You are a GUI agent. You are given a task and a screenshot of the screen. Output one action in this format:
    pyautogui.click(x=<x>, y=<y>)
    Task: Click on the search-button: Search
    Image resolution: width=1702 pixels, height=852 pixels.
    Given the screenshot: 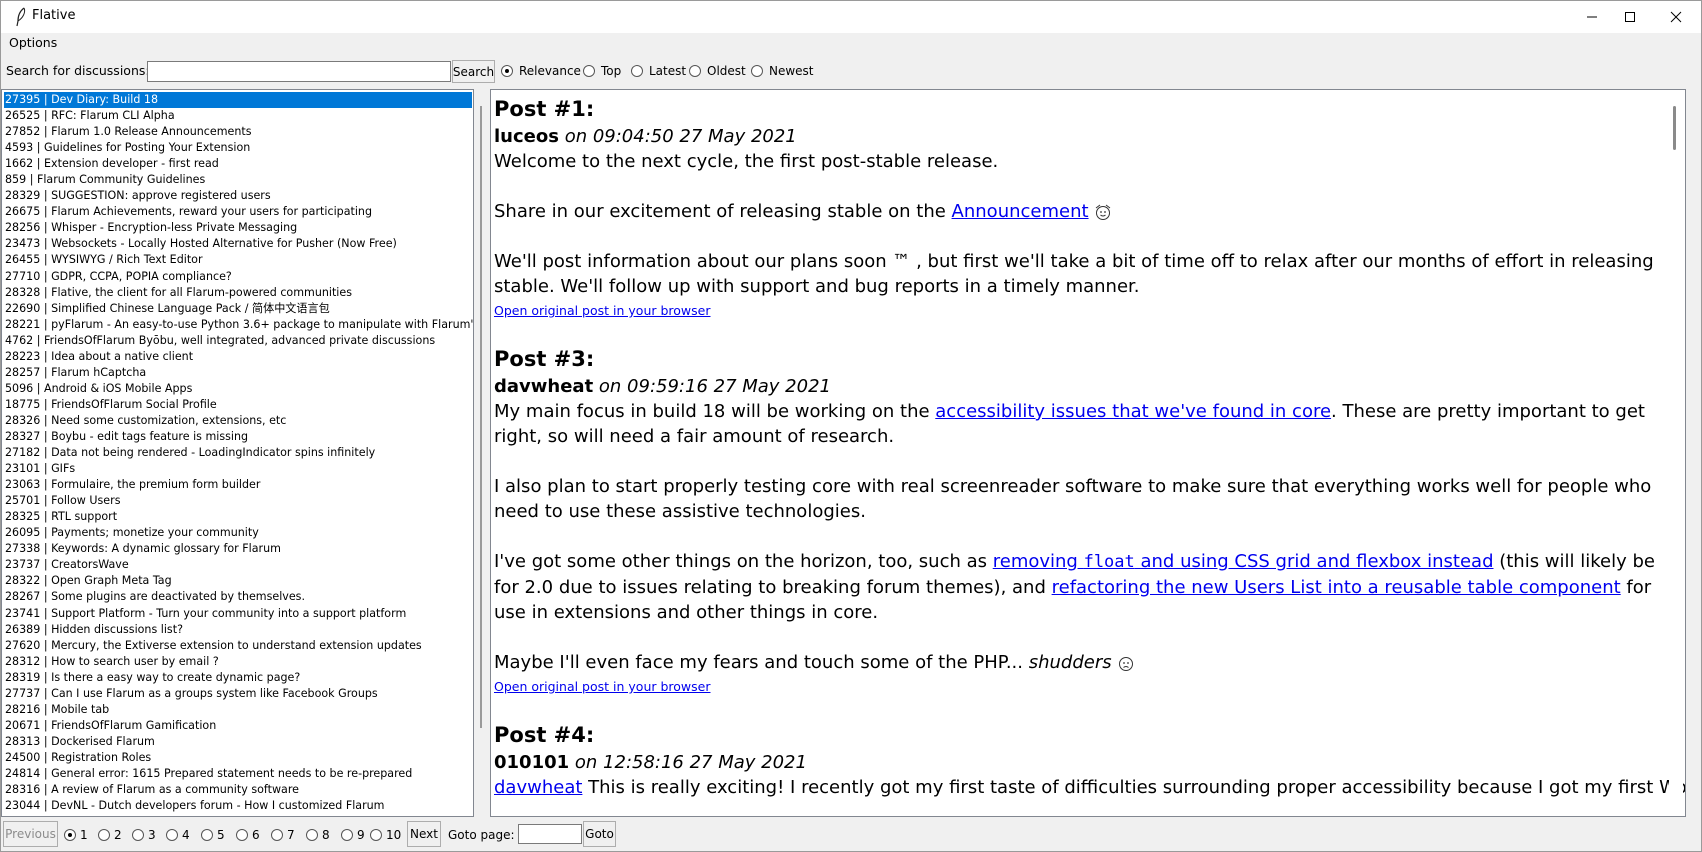 What is the action you would take?
    pyautogui.click(x=473, y=71)
    